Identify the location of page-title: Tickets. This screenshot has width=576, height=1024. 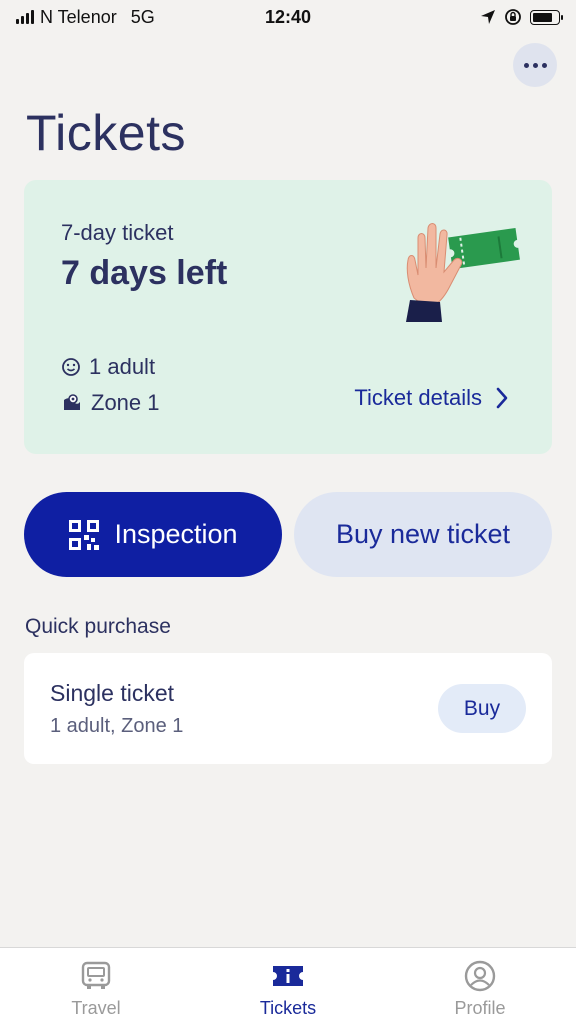
(106, 133).